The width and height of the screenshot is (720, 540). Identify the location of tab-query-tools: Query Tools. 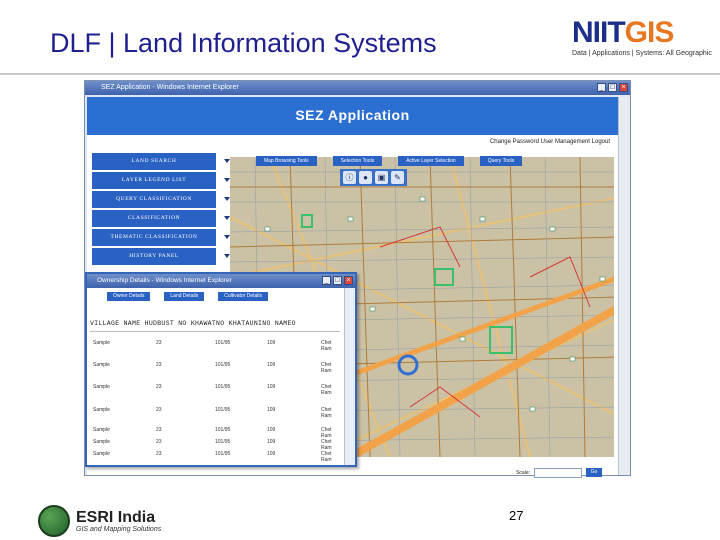
(501, 161).